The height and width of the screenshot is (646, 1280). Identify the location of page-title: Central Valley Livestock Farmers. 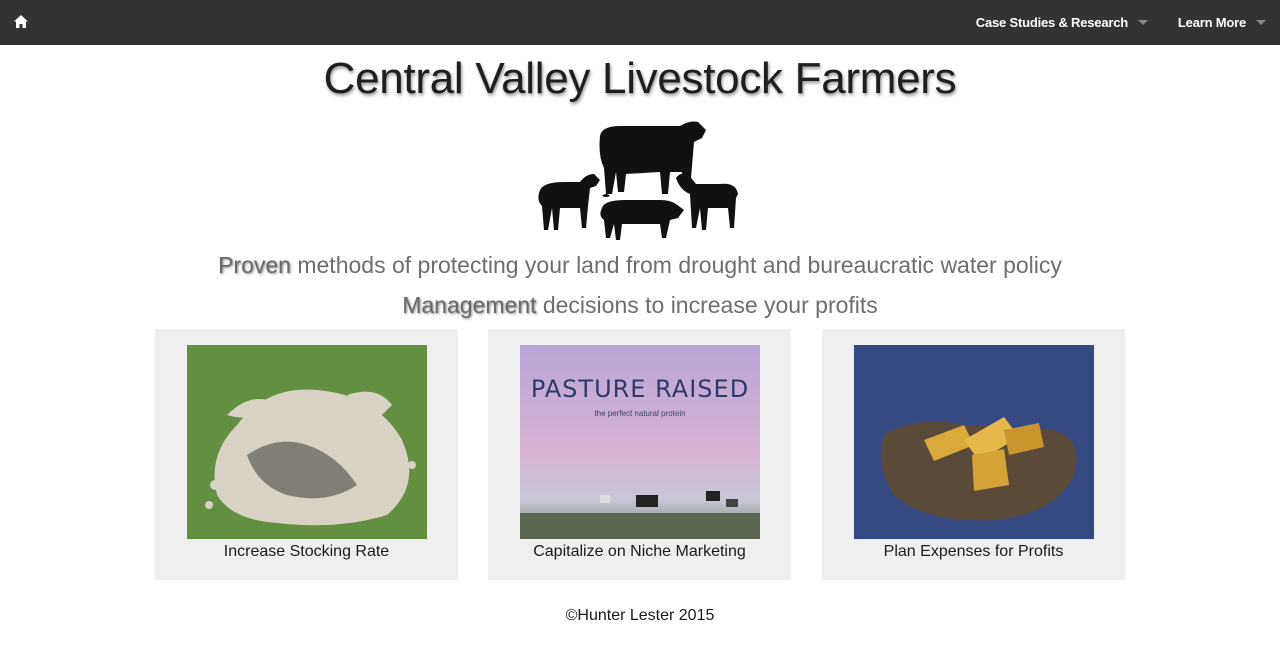
(640, 78).